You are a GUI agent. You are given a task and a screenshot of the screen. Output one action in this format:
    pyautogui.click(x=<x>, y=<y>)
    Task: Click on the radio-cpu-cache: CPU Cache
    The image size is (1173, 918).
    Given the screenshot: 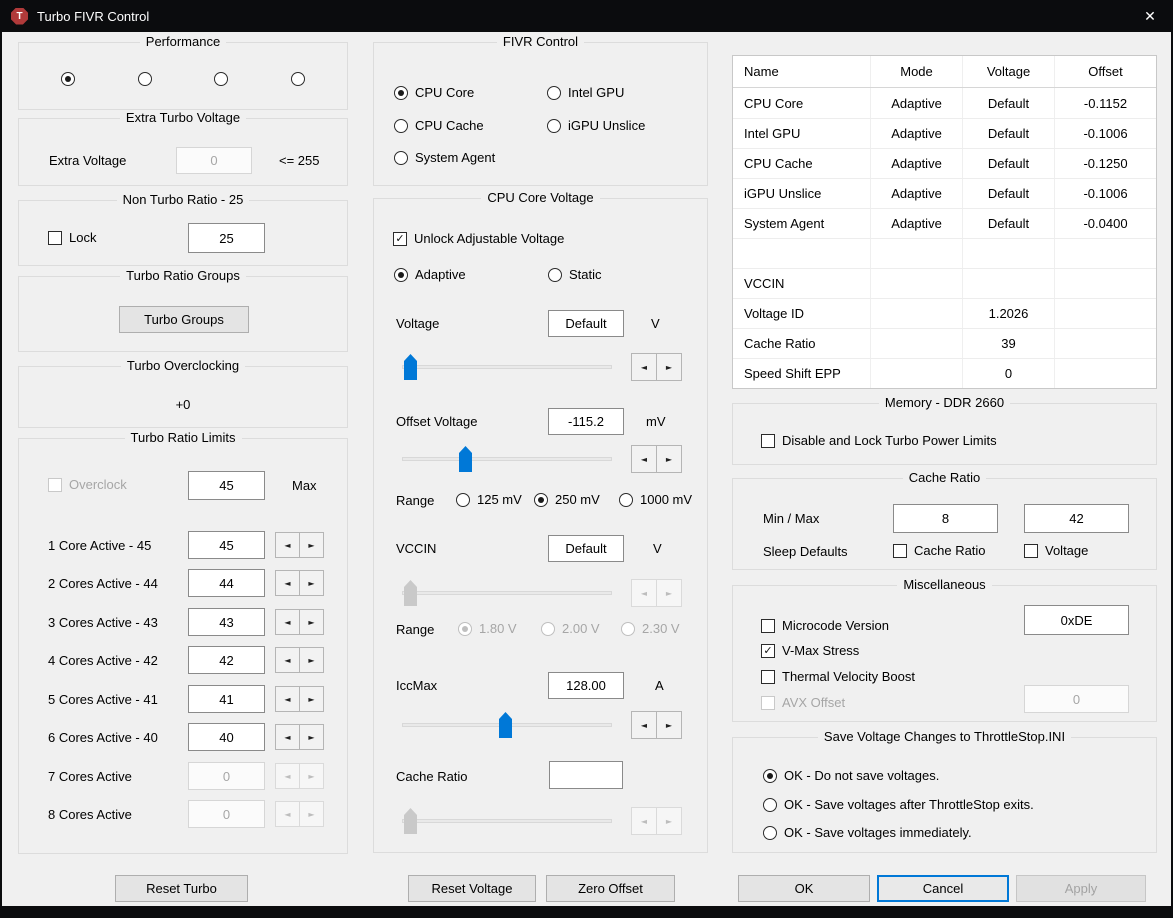 What is the action you would take?
    pyautogui.click(x=439, y=126)
    